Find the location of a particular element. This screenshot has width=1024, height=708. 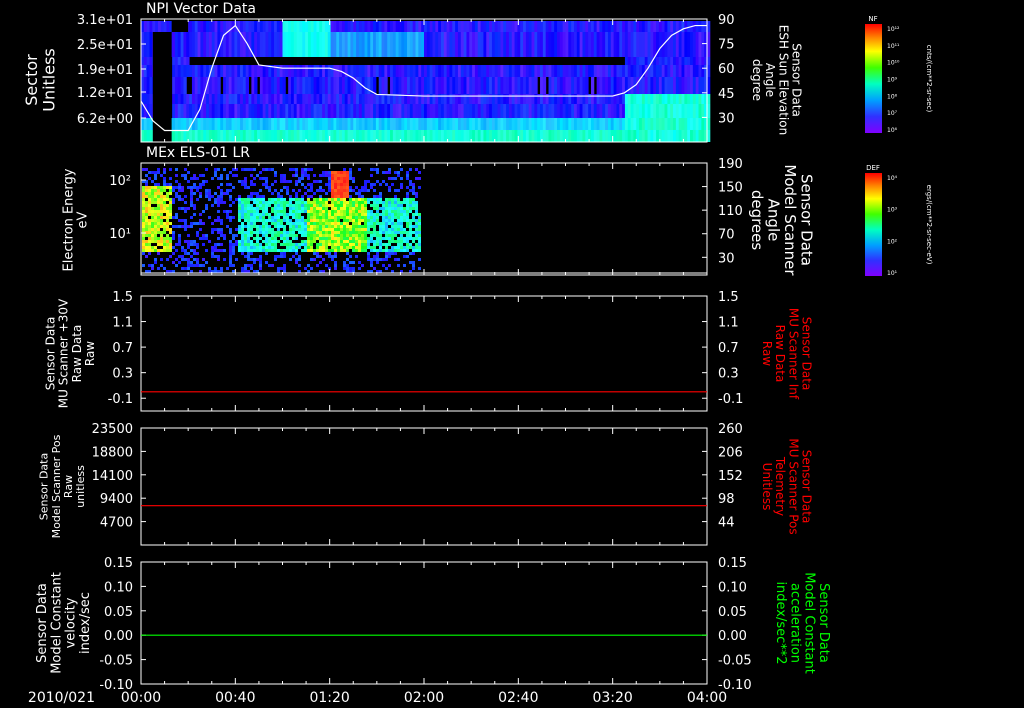

panel-frame is located at coordinates (424, 486).